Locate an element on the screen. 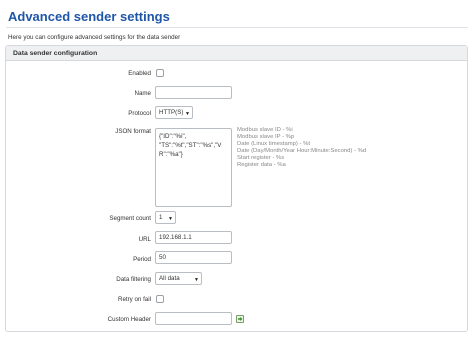 This screenshot has width=474, height=340. segment-count-select: 1 ▼ is located at coordinates (165, 217).